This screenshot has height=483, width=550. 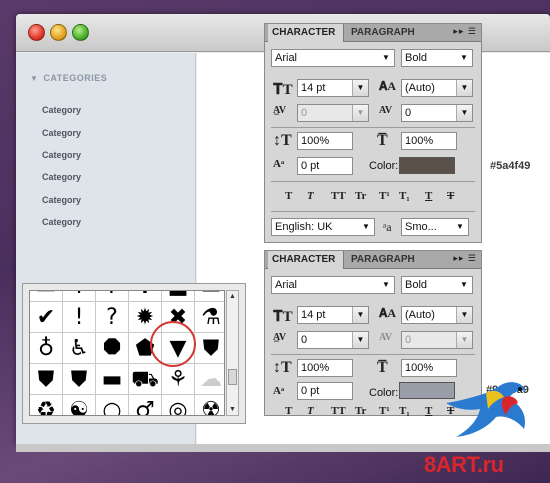 What do you see at coordinates (36, 32) in the screenshot?
I see `close-window-button` at bounding box center [36, 32].